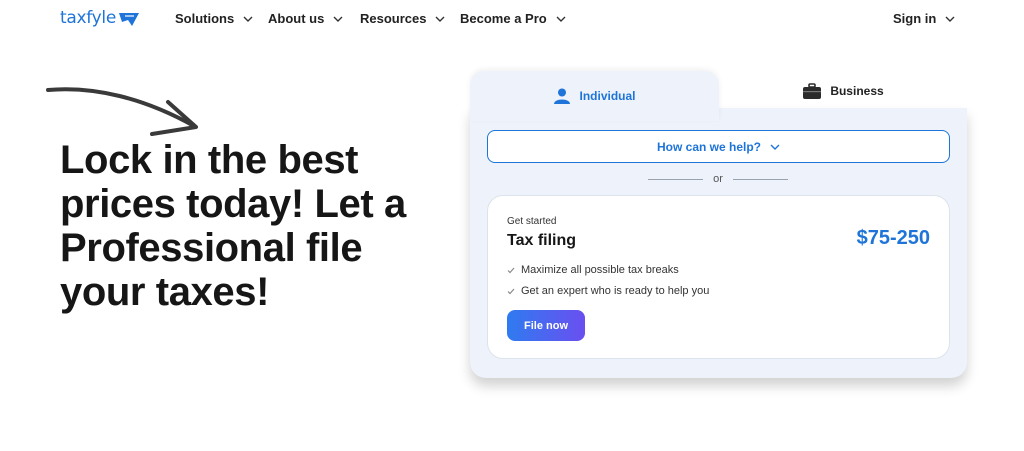 Image resolution: width=1024 pixels, height=451 pixels. Describe the element at coordinates (128, 19) in the screenshot. I see `tag-arrow-icon` at that location.